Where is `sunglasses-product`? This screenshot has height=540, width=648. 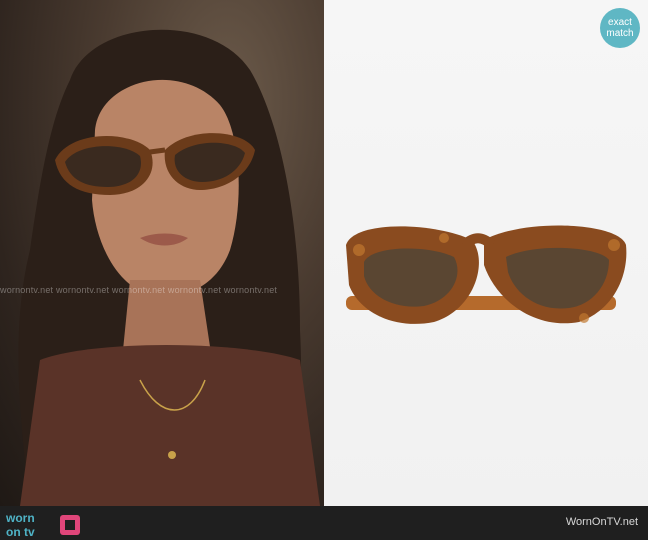 sunglasses-product is located at coordinates (486, 274).